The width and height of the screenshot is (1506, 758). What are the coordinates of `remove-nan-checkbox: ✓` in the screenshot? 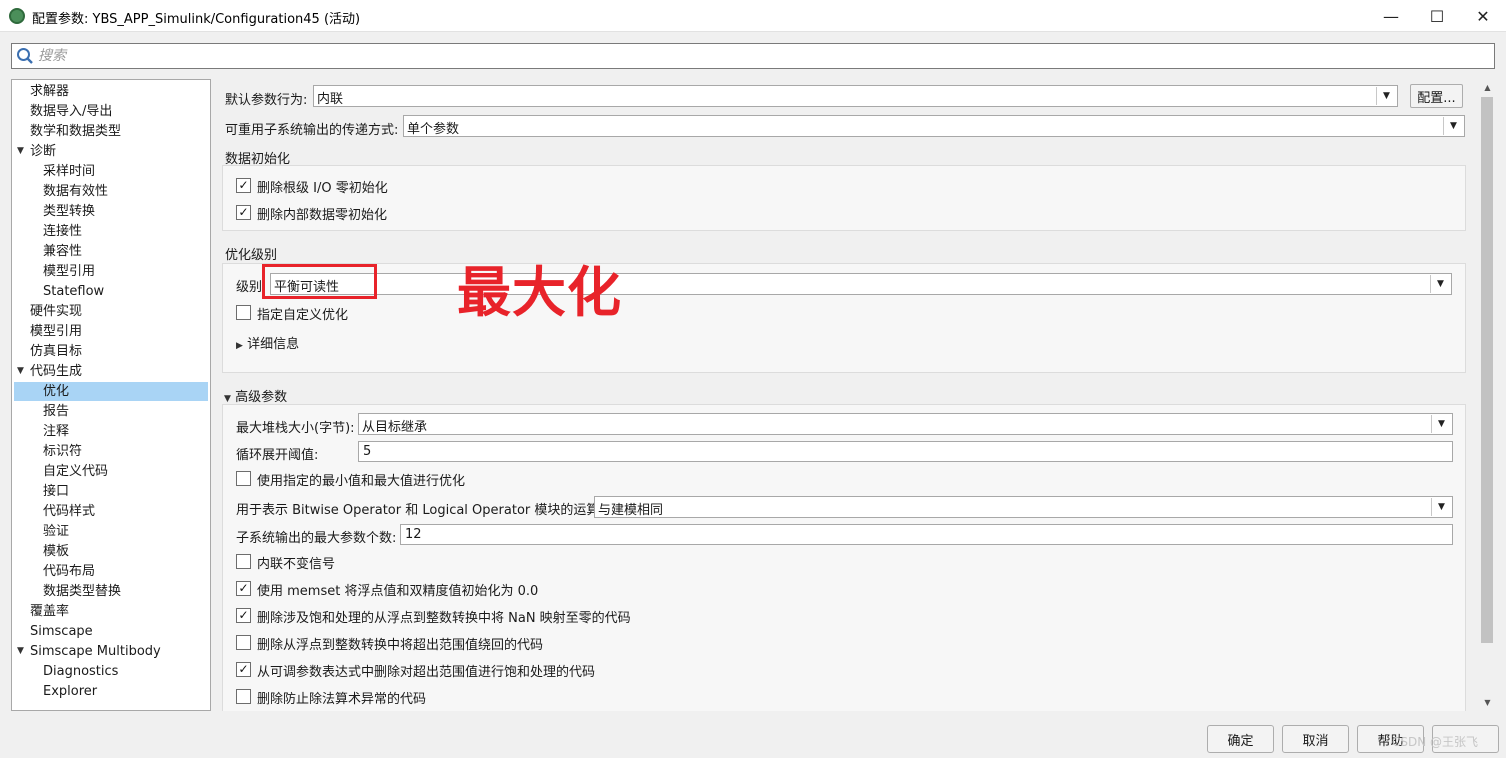 It's located at (243, 615).